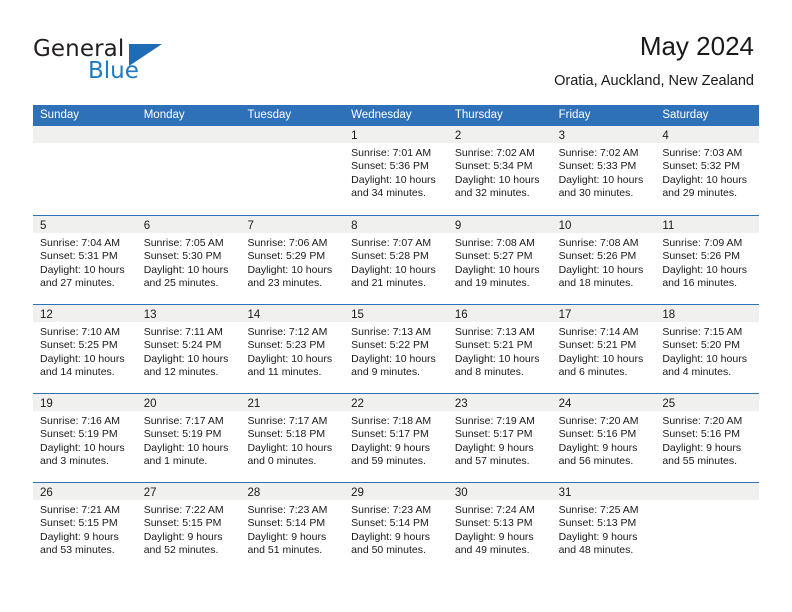 The width and height of the screenshot is (792, 612). I want to click on sunrise-text: Sunrise: 7:22 AM, so click(183, 510).